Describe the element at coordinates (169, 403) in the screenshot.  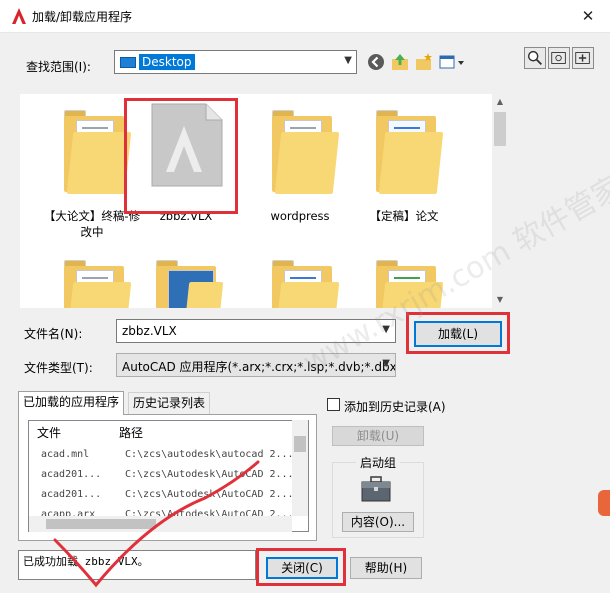
I see `tab-history: 历史记录列表` at that location.